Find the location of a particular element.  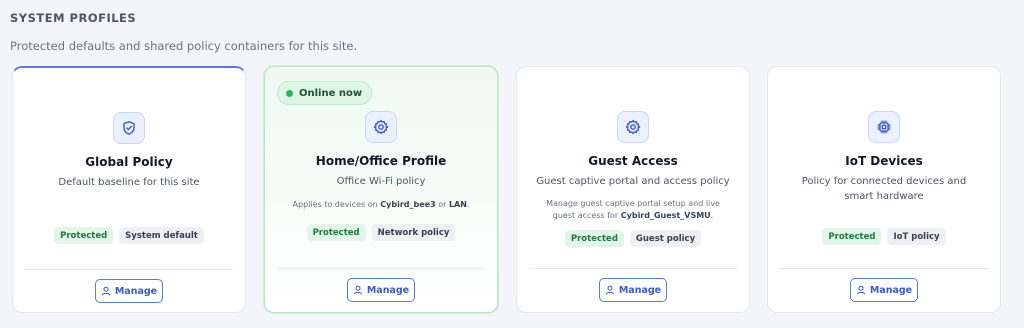

system-default-tag: System default is located at coordinates (161, 235).